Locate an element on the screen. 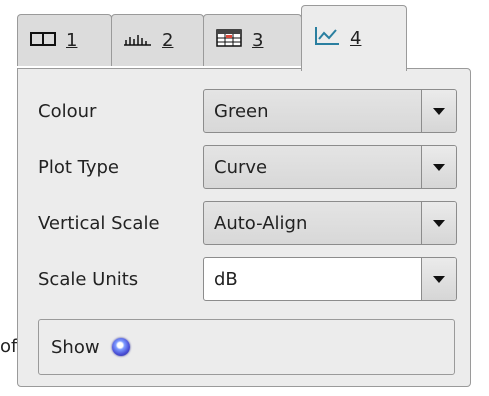 This screenshot has height=396, width=489. tab-2-number: 2 is located at coordinates (168, 40).